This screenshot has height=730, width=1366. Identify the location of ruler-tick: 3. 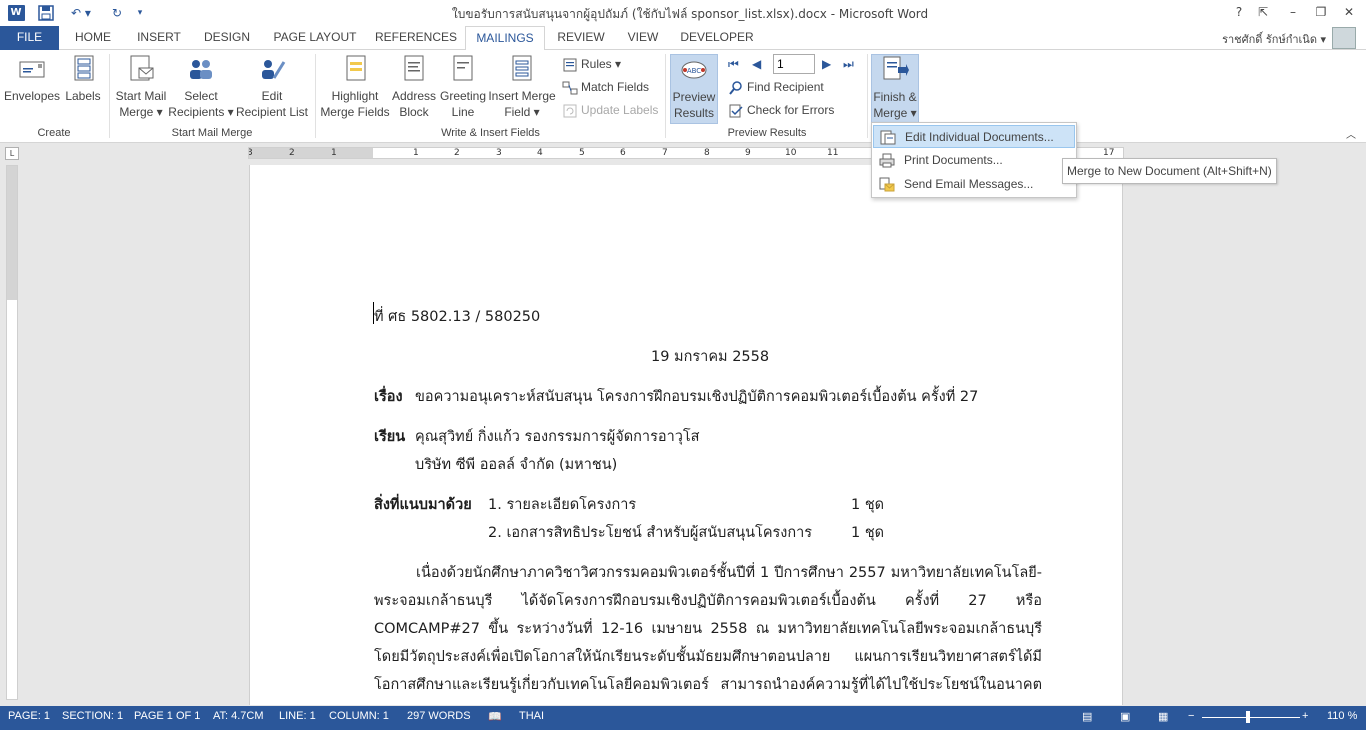
(499, 153).